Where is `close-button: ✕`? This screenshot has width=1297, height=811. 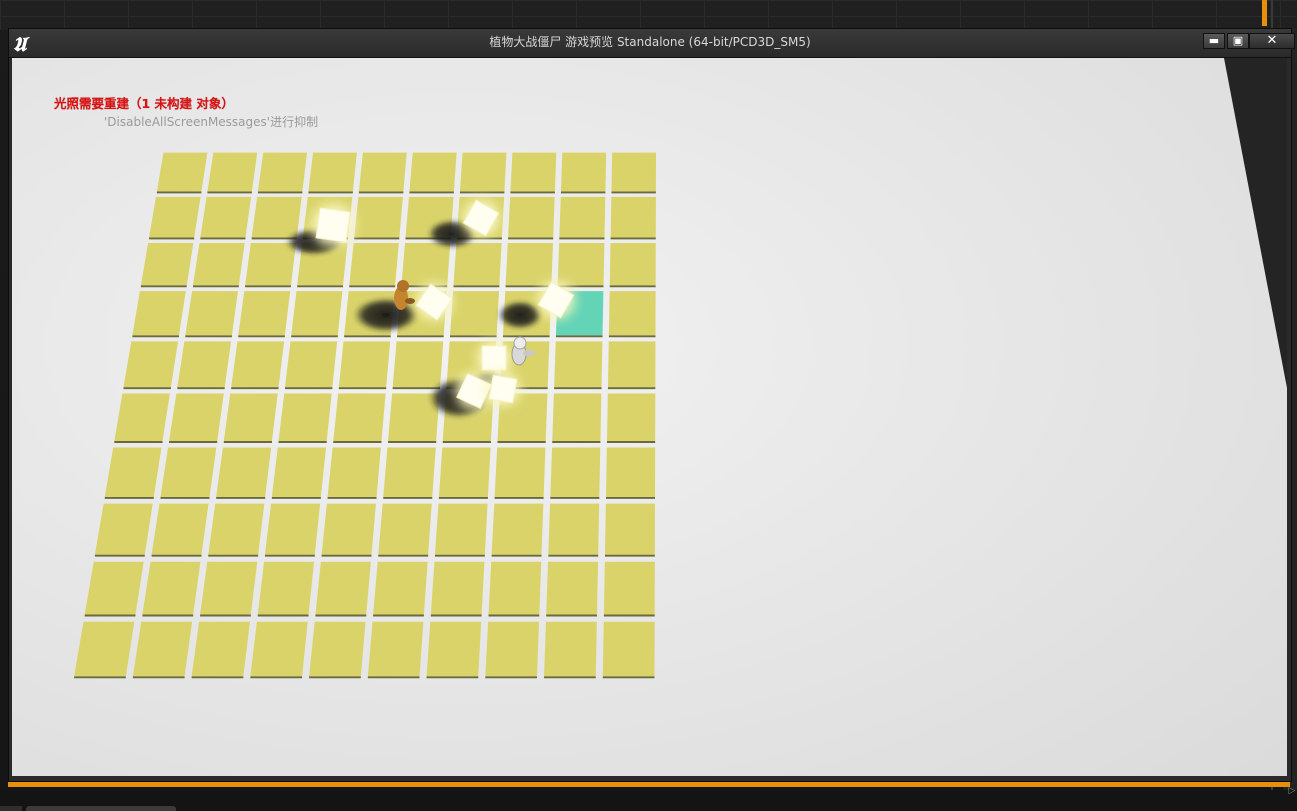
close-button: ✕ is located at coordinates (1272, 41).